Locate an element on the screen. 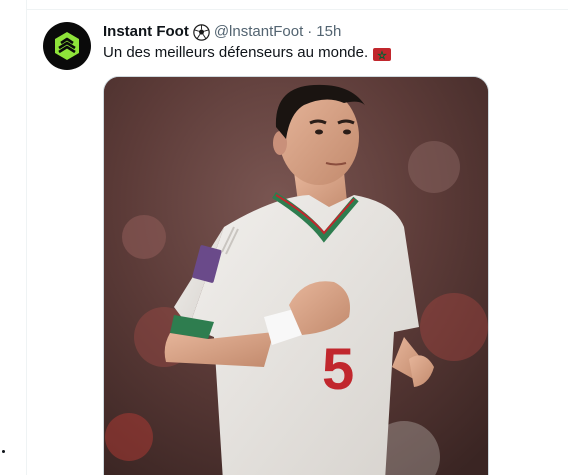 Image resolution: width=568 pixels, height=475 pixels. jersey-number: 5 is located at coordinates (338, 369).